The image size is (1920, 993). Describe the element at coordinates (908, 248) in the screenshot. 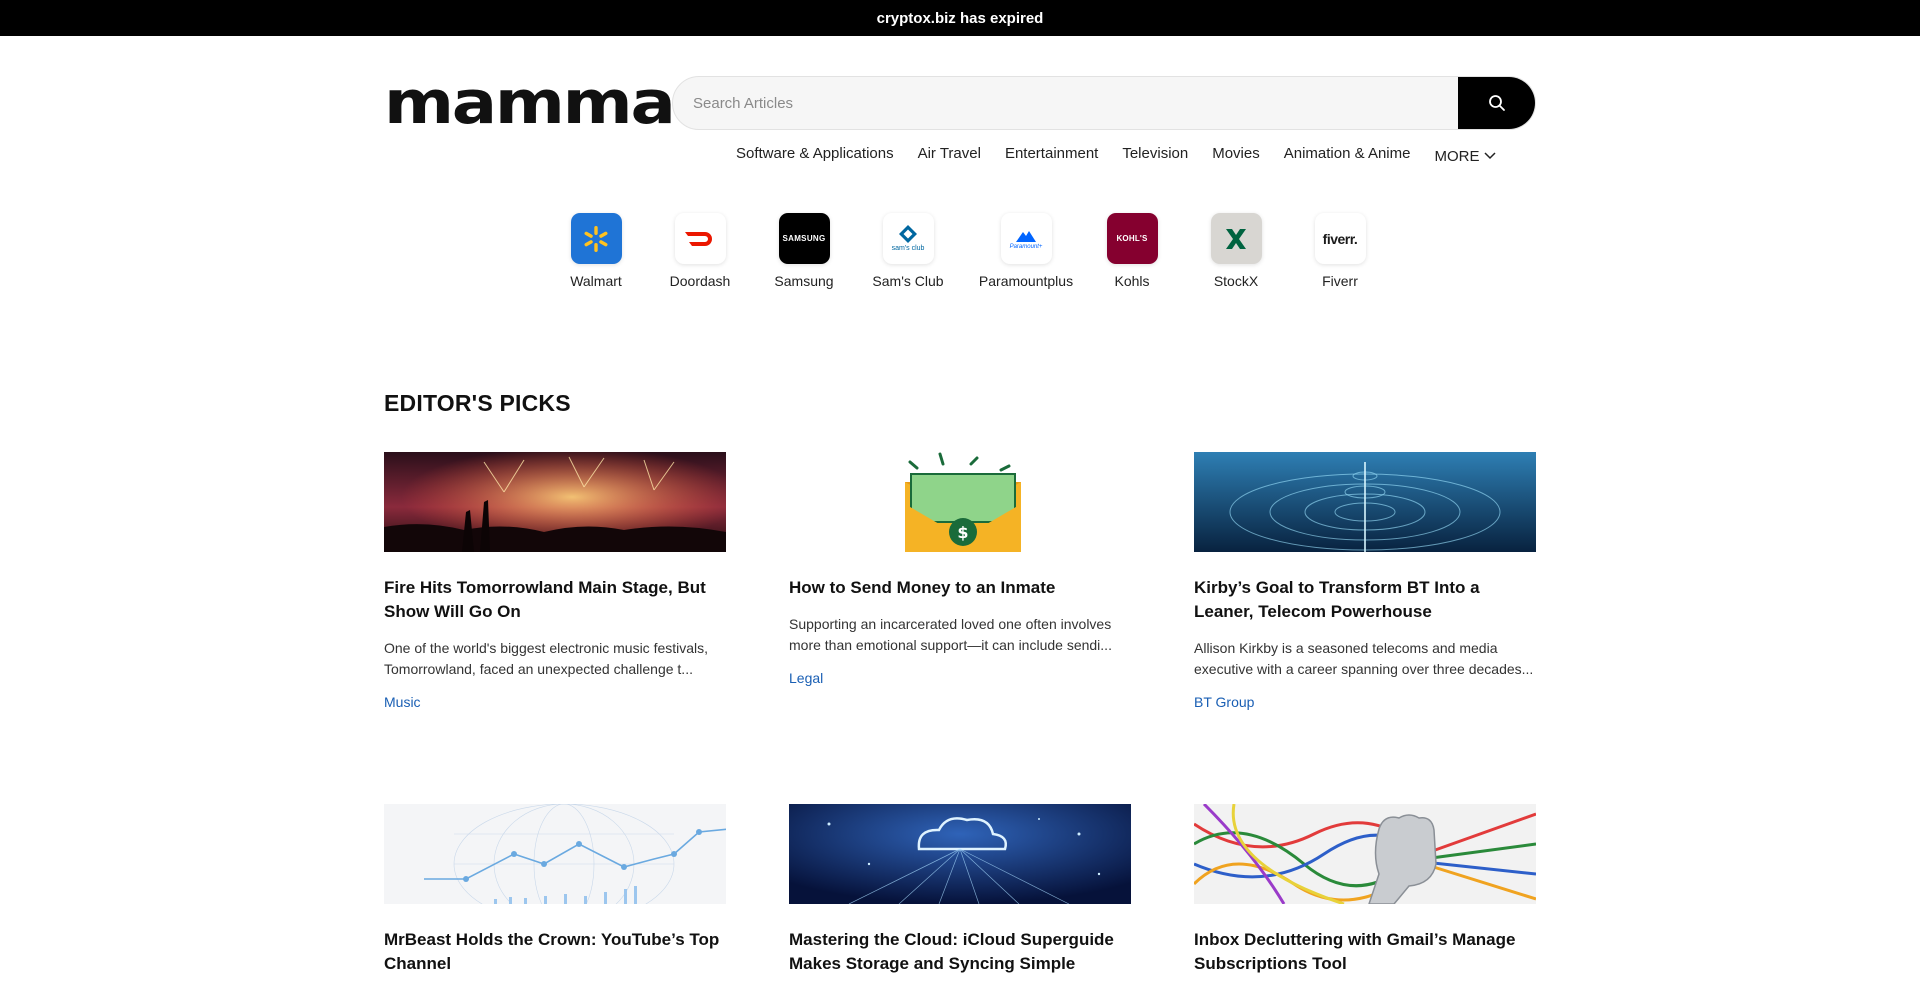

I see `sams-club-logo-text: sam's club` at that location.